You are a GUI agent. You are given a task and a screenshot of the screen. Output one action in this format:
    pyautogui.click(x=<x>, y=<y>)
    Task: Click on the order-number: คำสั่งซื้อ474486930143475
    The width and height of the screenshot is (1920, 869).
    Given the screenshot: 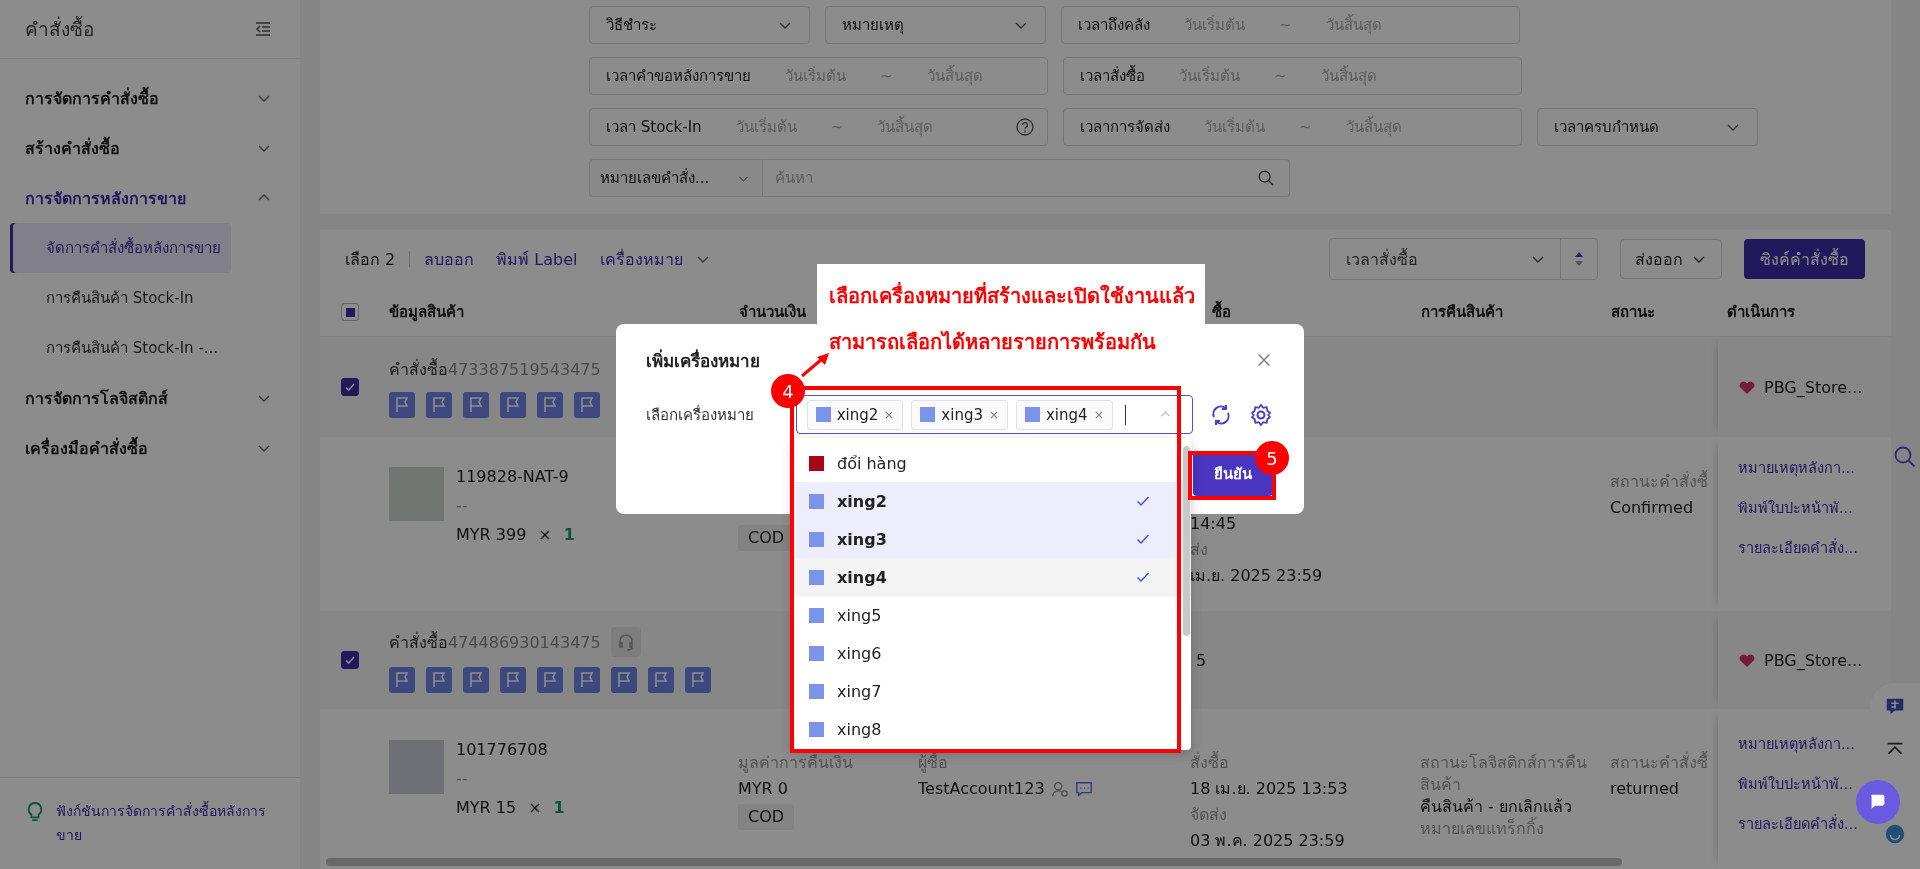 What is the action you would take?
    pyautogui.click(x=495, y=642)
    